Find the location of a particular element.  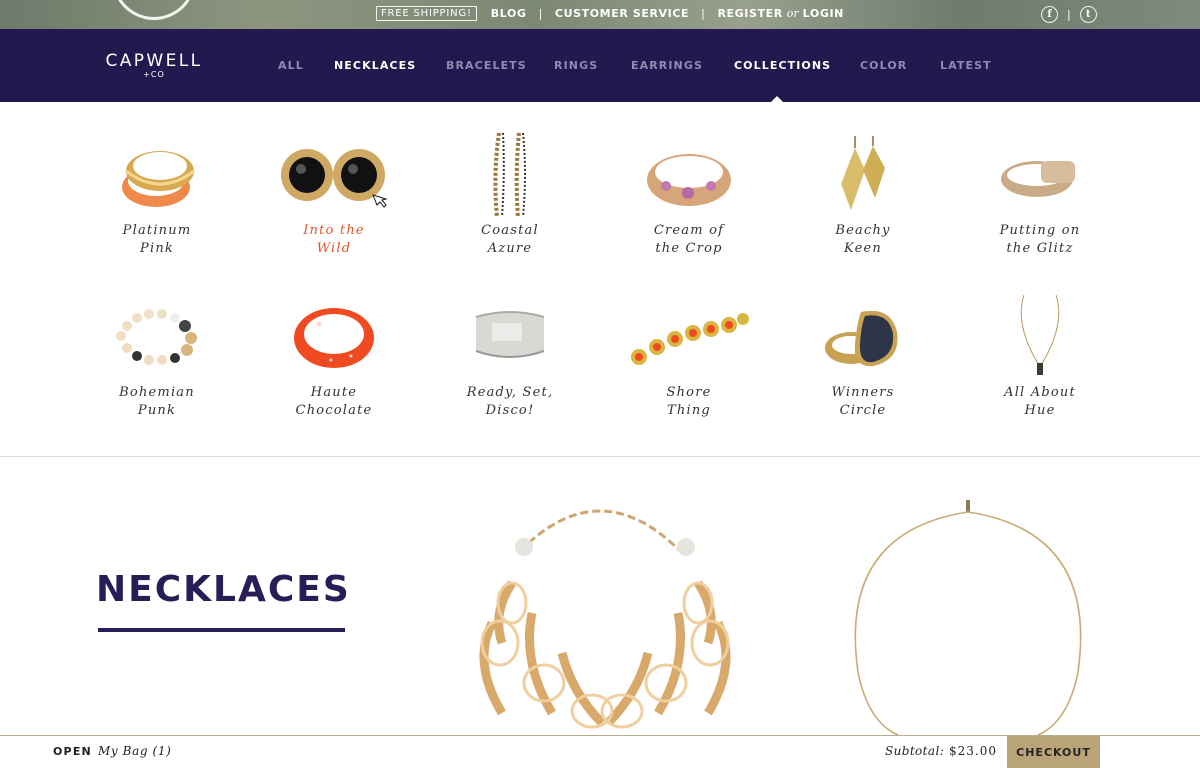

or-text: or is located at coordinates (792, 13).